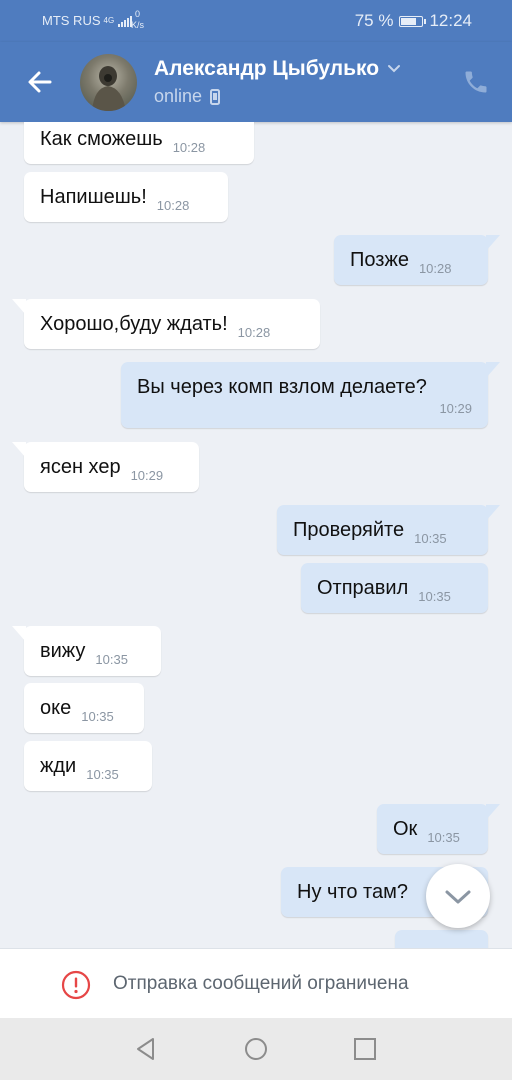 The width and height of the screenshot is (512, 1080). What do you see at coordinates (352, 891) in the screenshot?
I see `message-text: Ну что там?` at bounding box center [352, 891].